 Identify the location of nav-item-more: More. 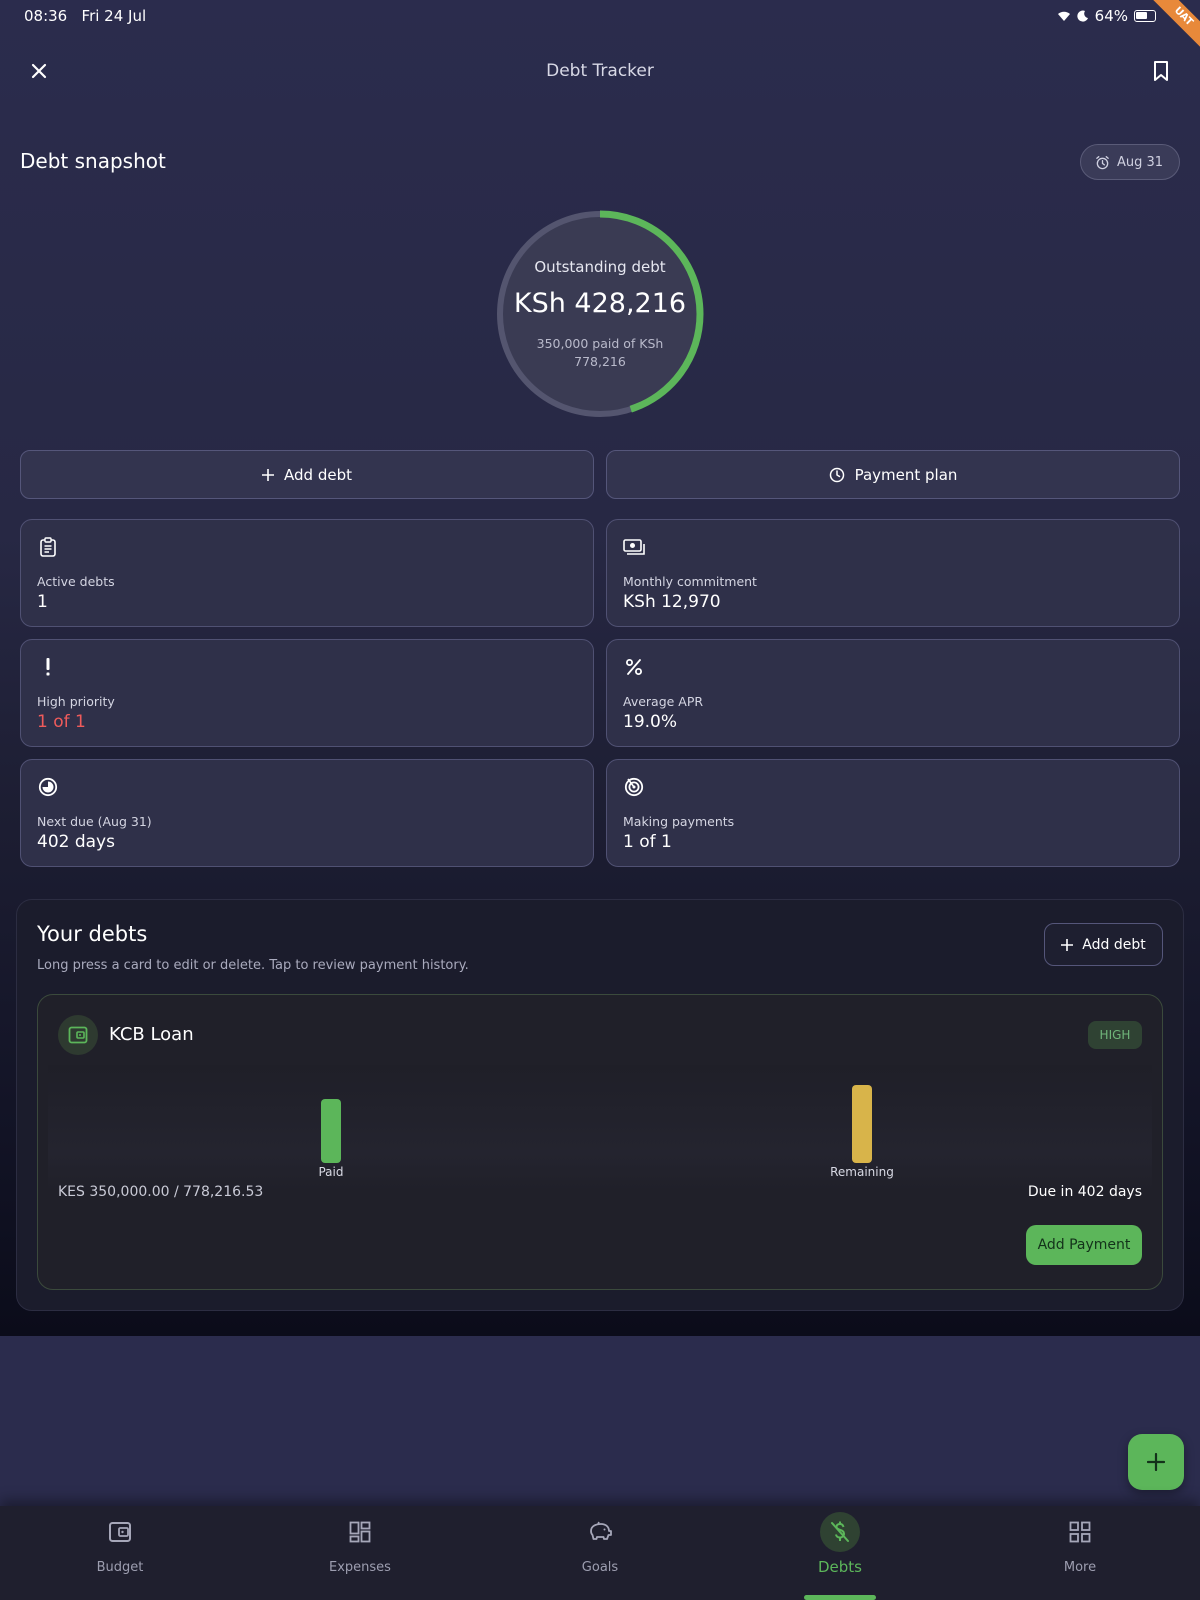
(1080, 1553).